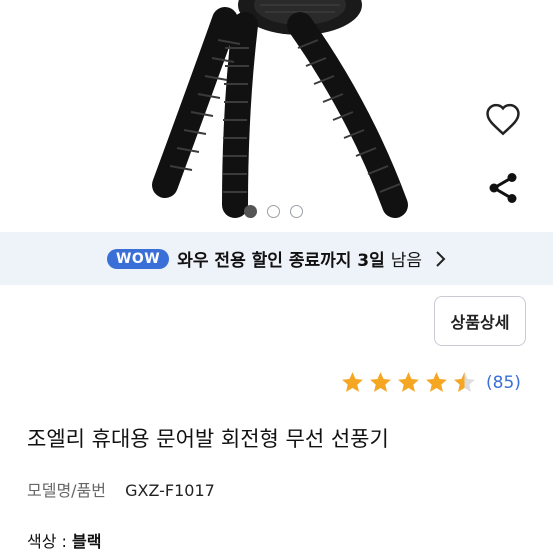 This screenshot has width=553, height=553. Describe the element at coordinates (441, 258) in the screenshot. I see `chevron-right-icon` at that location.